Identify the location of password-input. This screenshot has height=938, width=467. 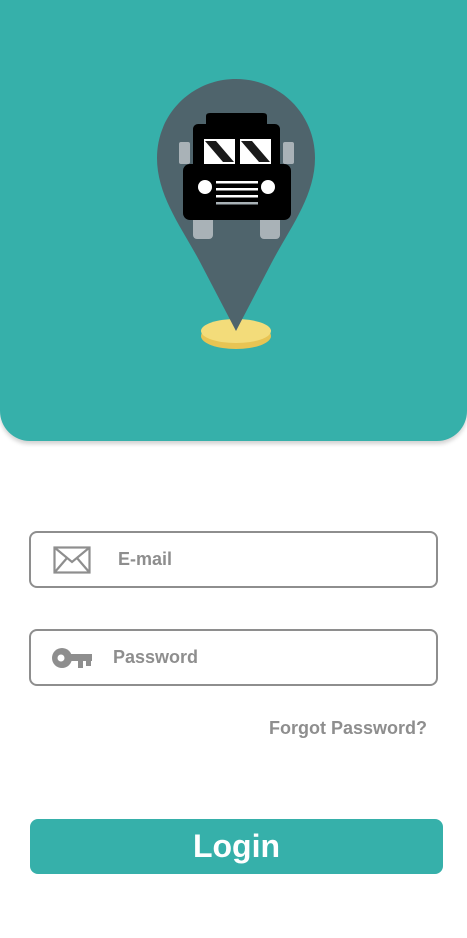
(269, 657).